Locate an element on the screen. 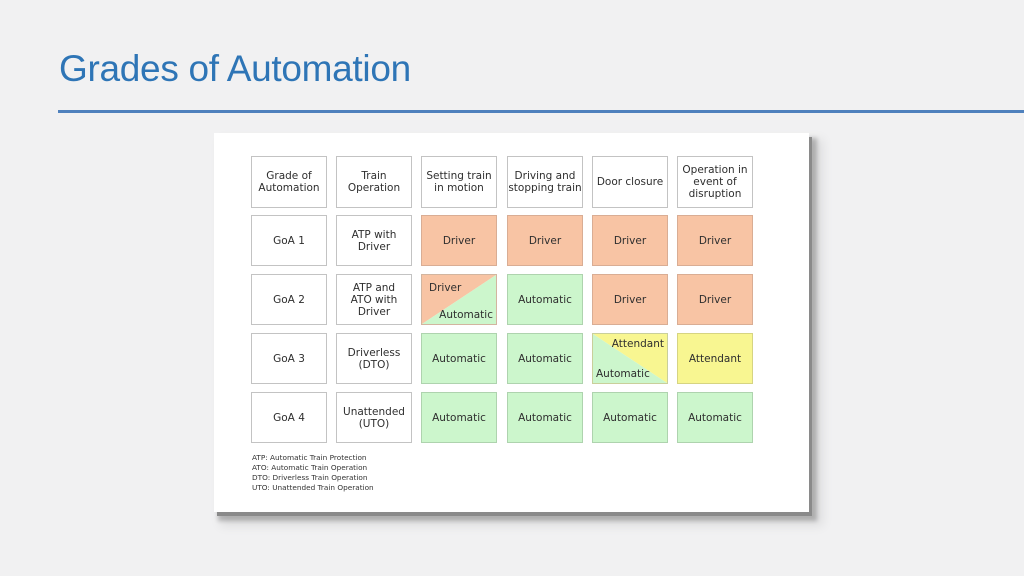 The image size is (1024, 576). legend-item-dto: DTO: Driverless Train Operation is located at coordinates (310, 477).